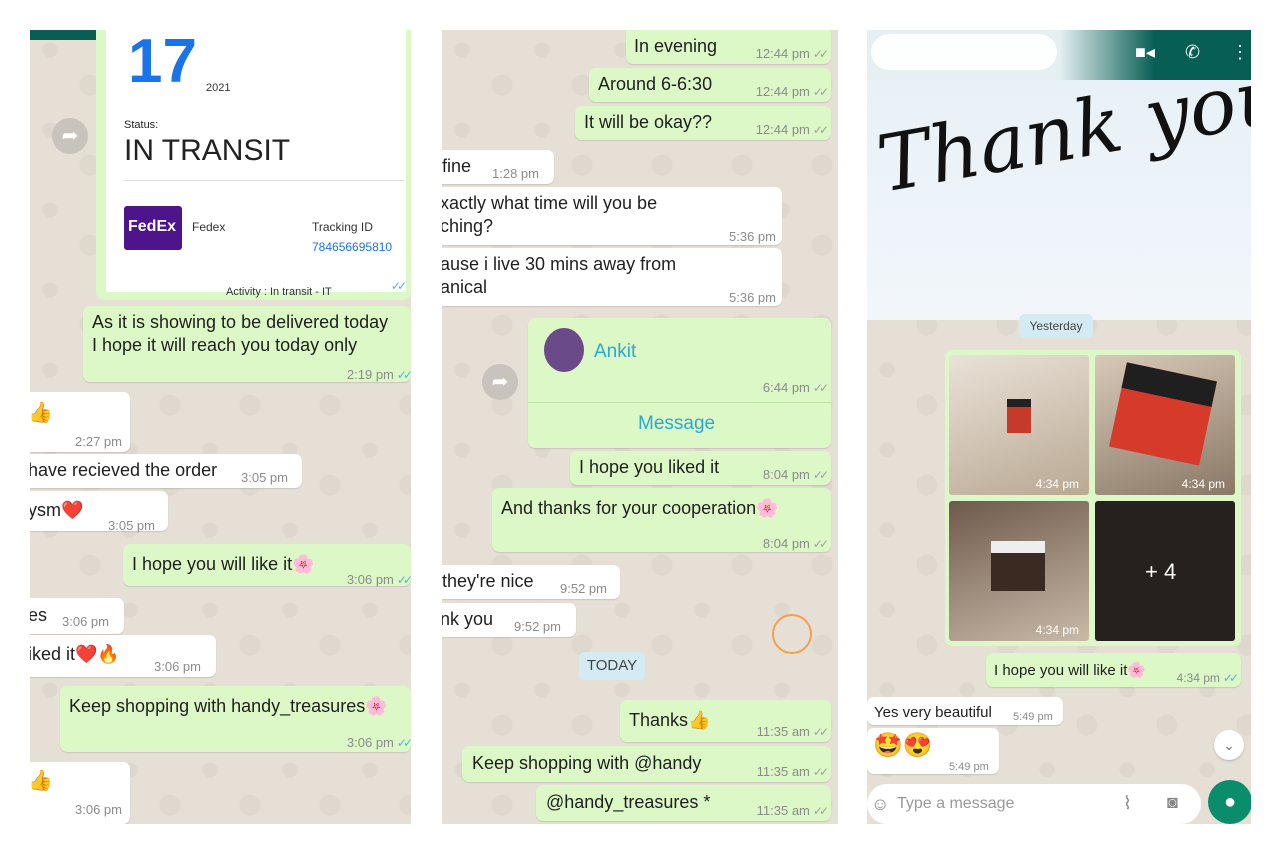  Describe the element at coordinates (209, 227) in the screenshot. I see `carrier-name: Fedex` at that location.